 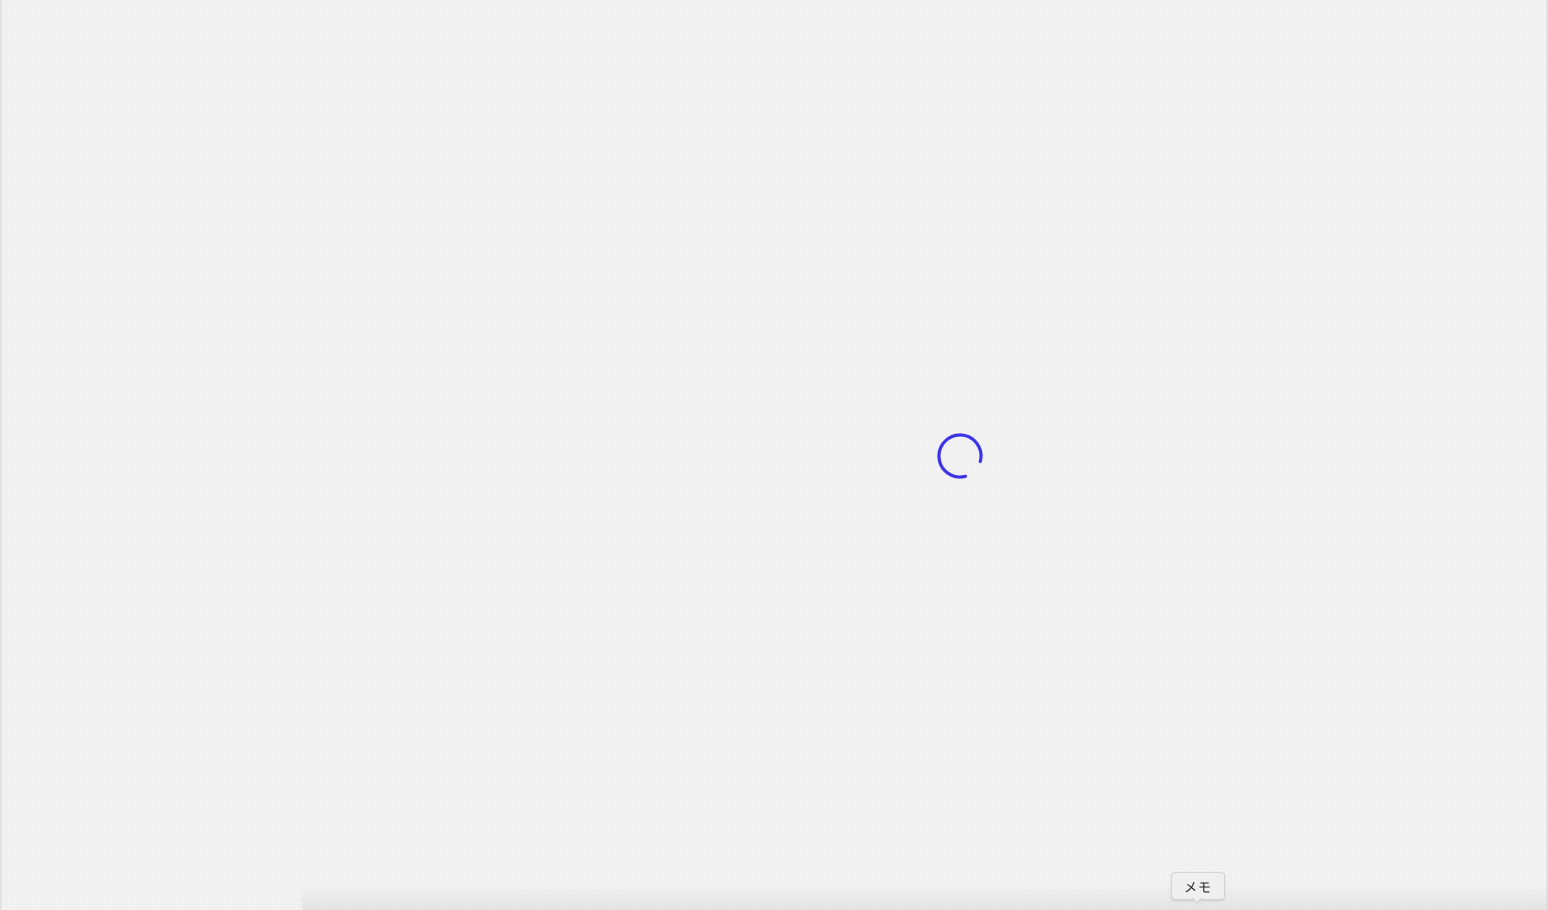 I want to click on tooltip-arrow-fill, so click(x=1197, y=899).